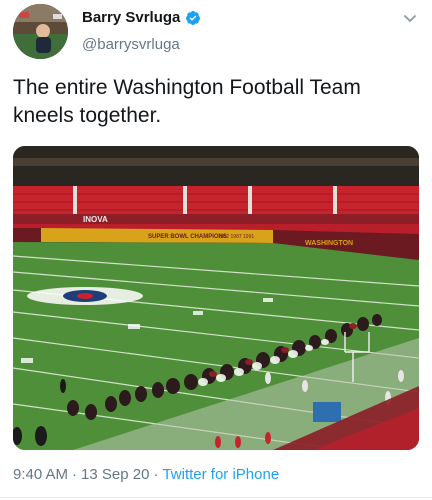  I want to click on avatar, so click(40, 31).